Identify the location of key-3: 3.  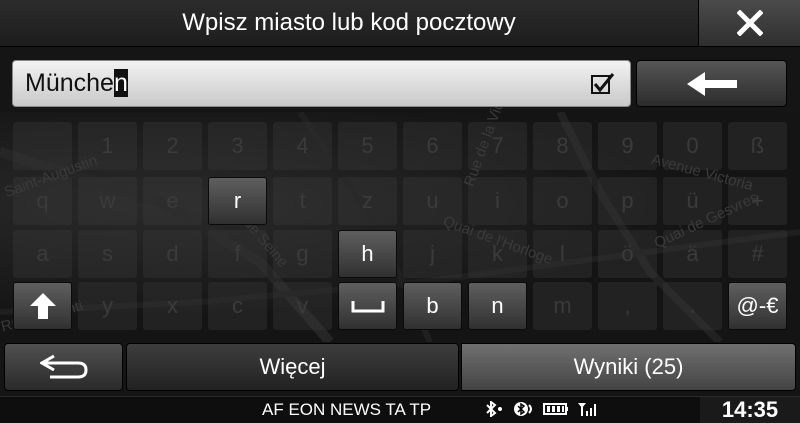
(237, 146).